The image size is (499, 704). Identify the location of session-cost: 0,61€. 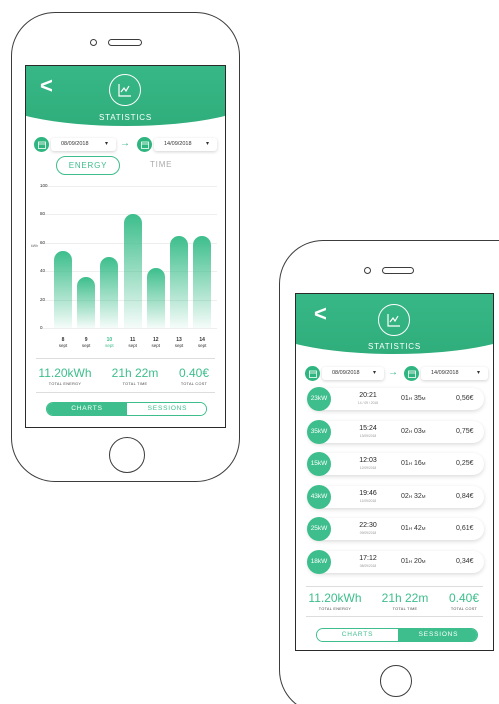
(465, 528).